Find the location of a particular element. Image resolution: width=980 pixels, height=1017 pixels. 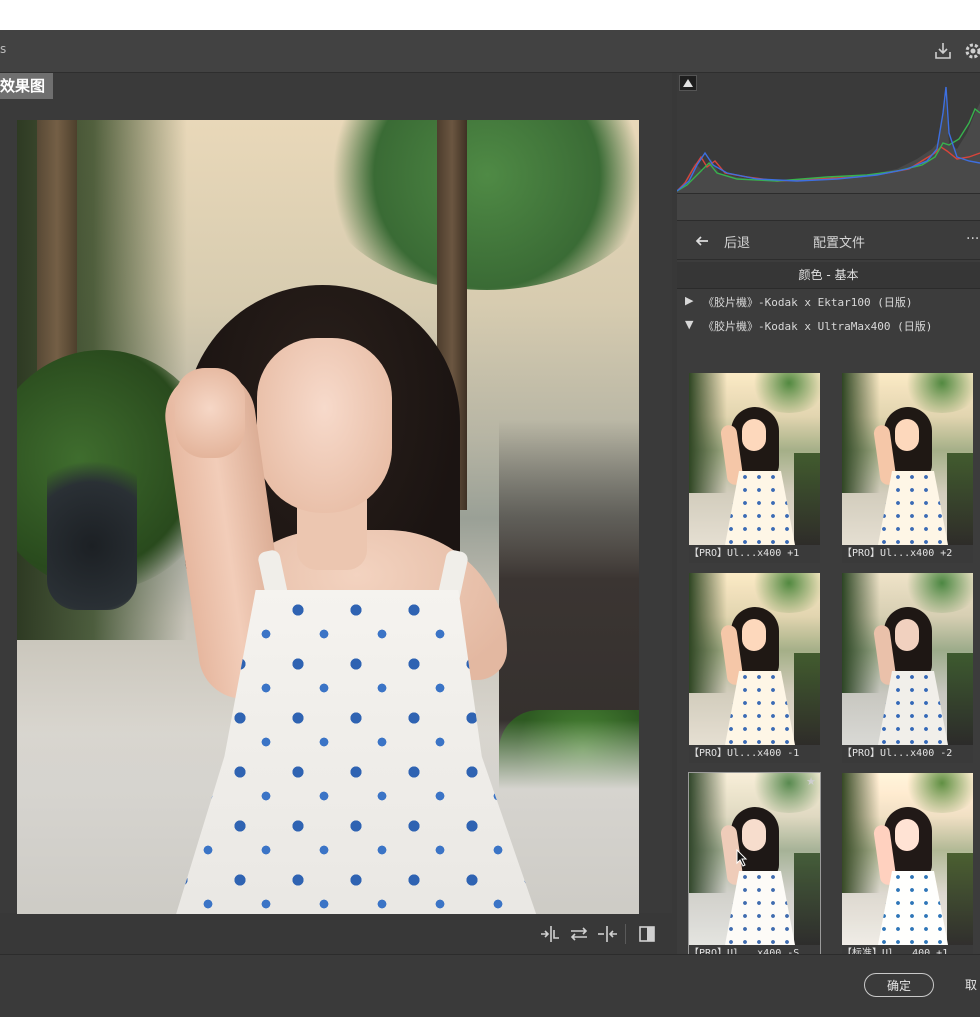

profile-thumbnail: 【PRO】Ul...x400 +2 is located at coordinates (907, 468).